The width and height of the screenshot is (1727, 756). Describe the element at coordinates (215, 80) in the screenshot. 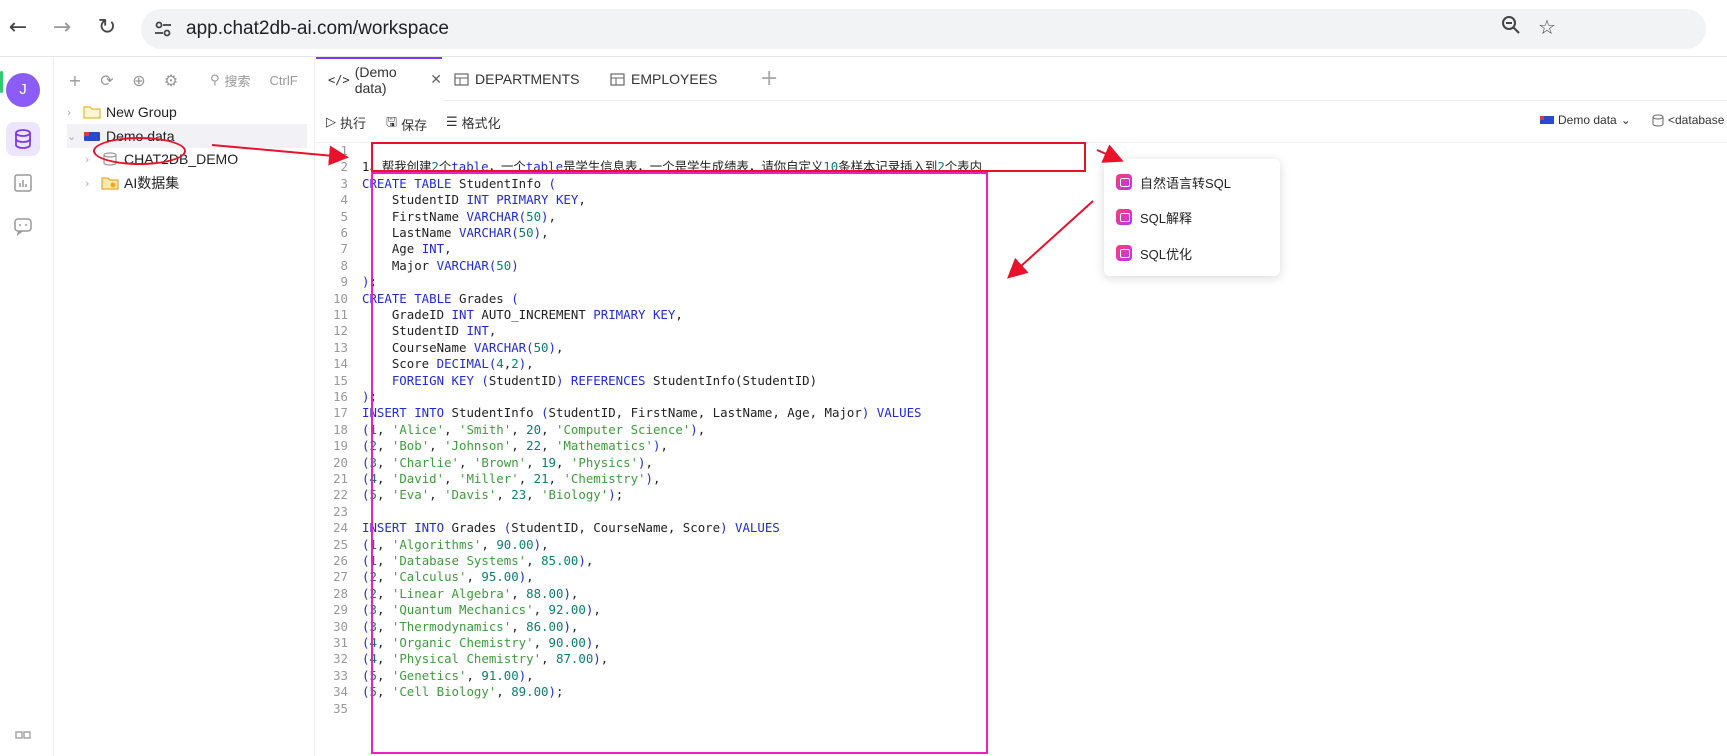

I see `search-icon: ⚲` at that location.